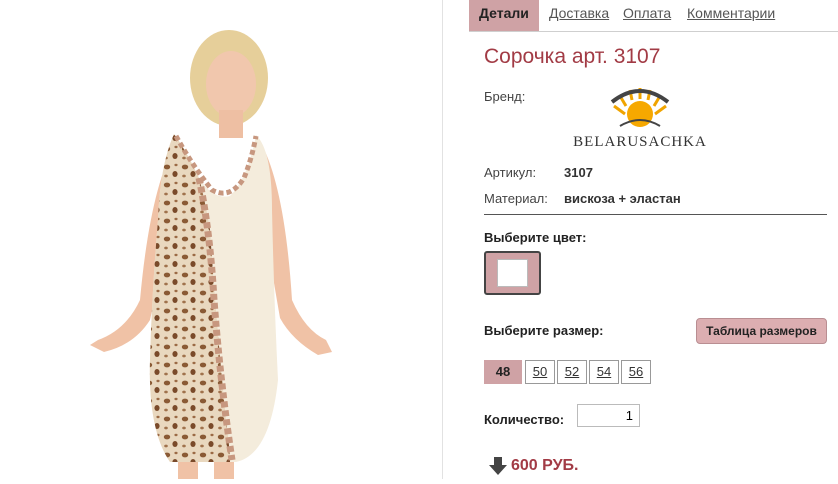 This screenshot has width=838, height=484. I want to click on size-table-button: Таблица размеров, so click(761, 331).